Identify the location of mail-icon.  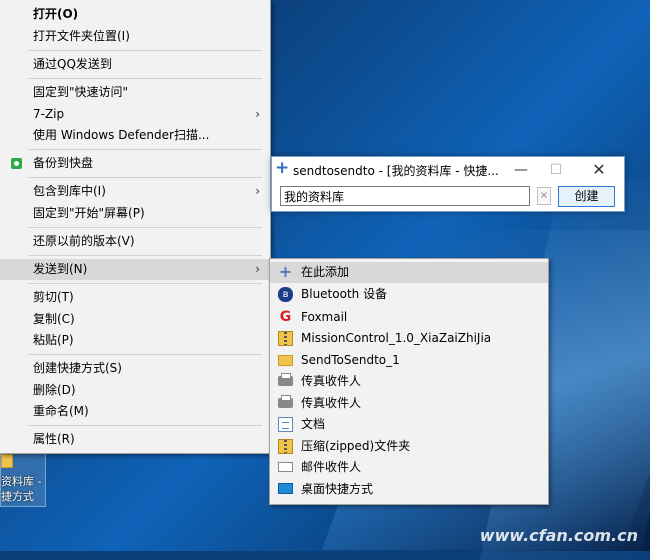
(285, 467).